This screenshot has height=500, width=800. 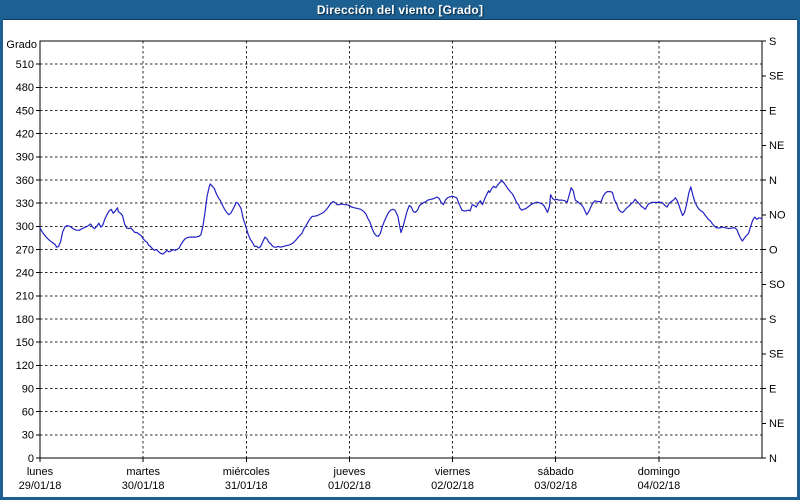 What do you see at coordinates (28, 389) in the screenshot?
I see `y-left-tick-label: 90` at bounding box center [28, 389].